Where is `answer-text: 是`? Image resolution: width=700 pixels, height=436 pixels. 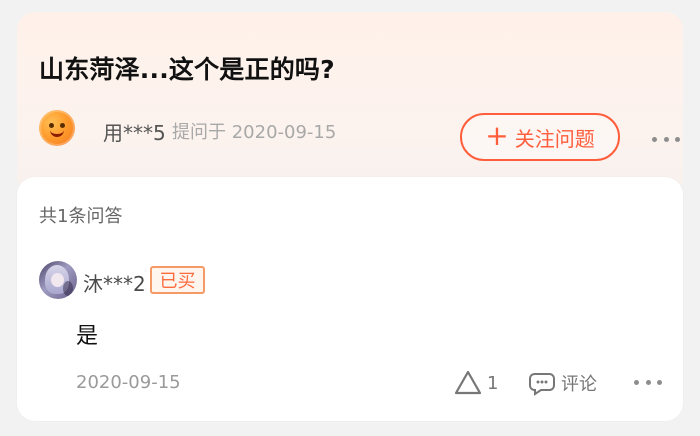
answer-text: 是 is located at coordinates (87, 336).